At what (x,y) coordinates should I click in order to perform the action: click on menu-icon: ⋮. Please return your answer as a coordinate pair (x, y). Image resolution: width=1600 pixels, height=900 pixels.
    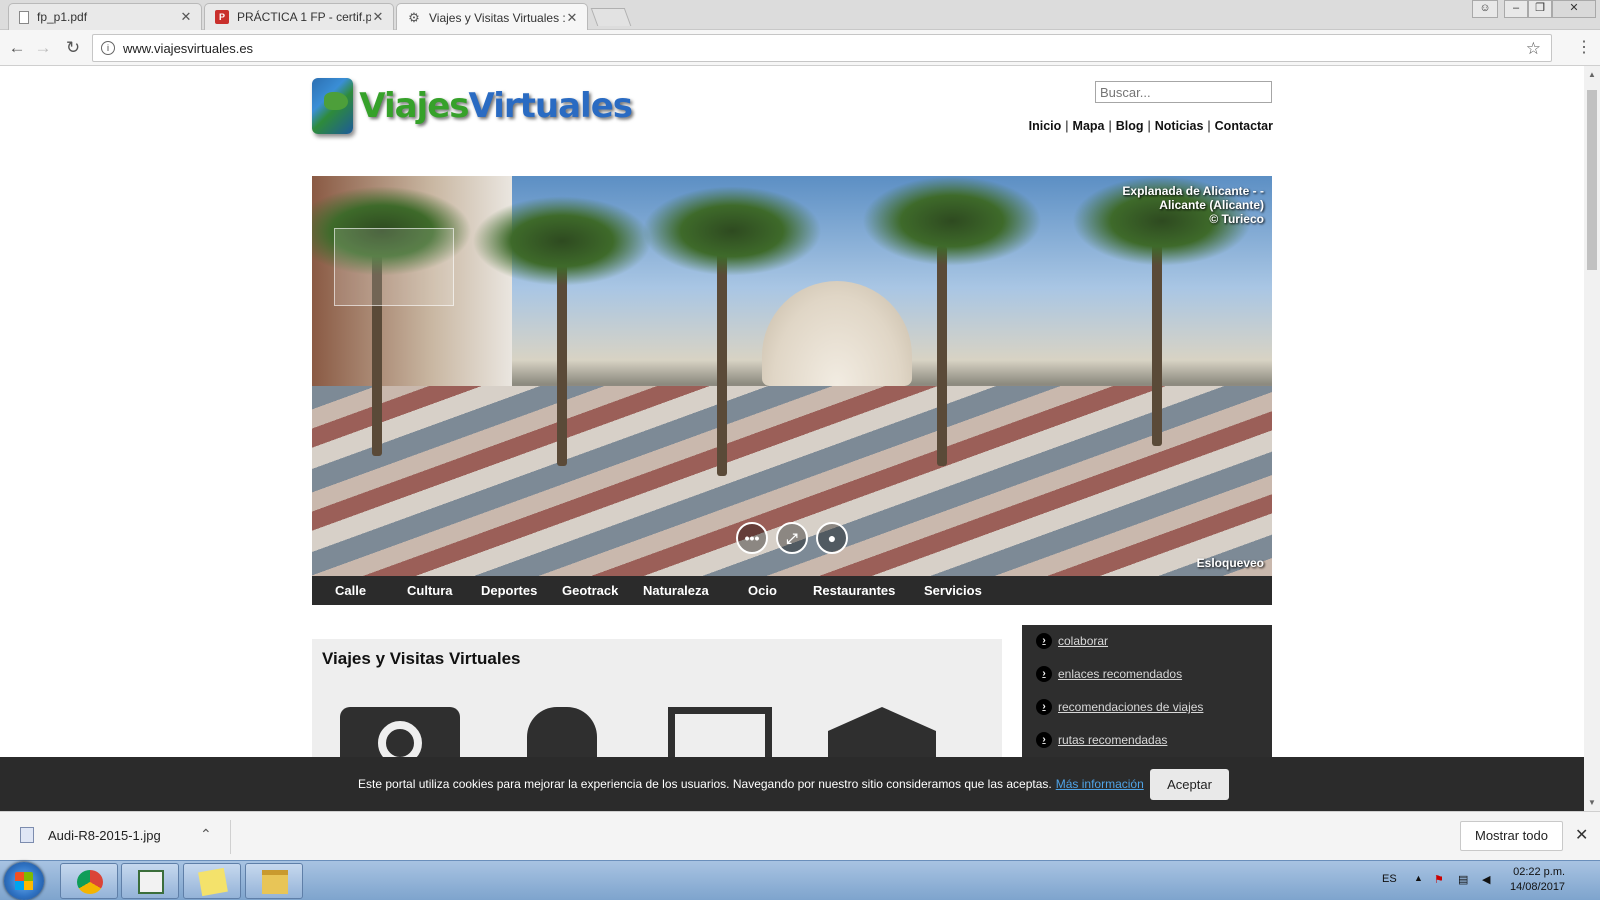
    Looking at the image, I should click on (1584, 47).